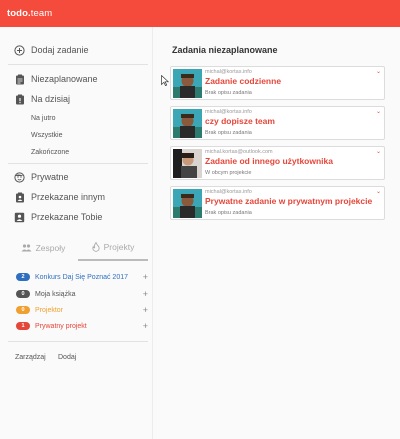 The width and height of the screenshot is (400, 439). Describe the element at coordinates (200, 13) in the screenshot. I see `top-bar: todo.team` at that location.